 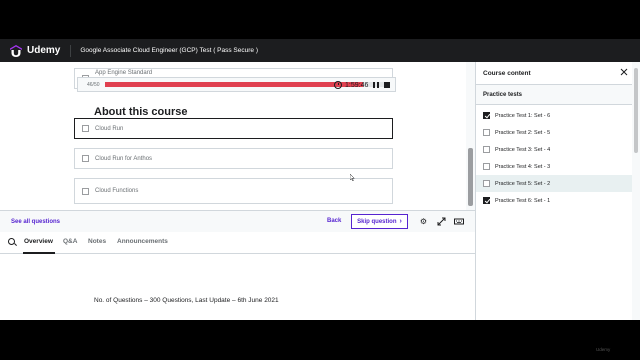 I want to click on brand-name: Udemy, so click(x=44, y=50).